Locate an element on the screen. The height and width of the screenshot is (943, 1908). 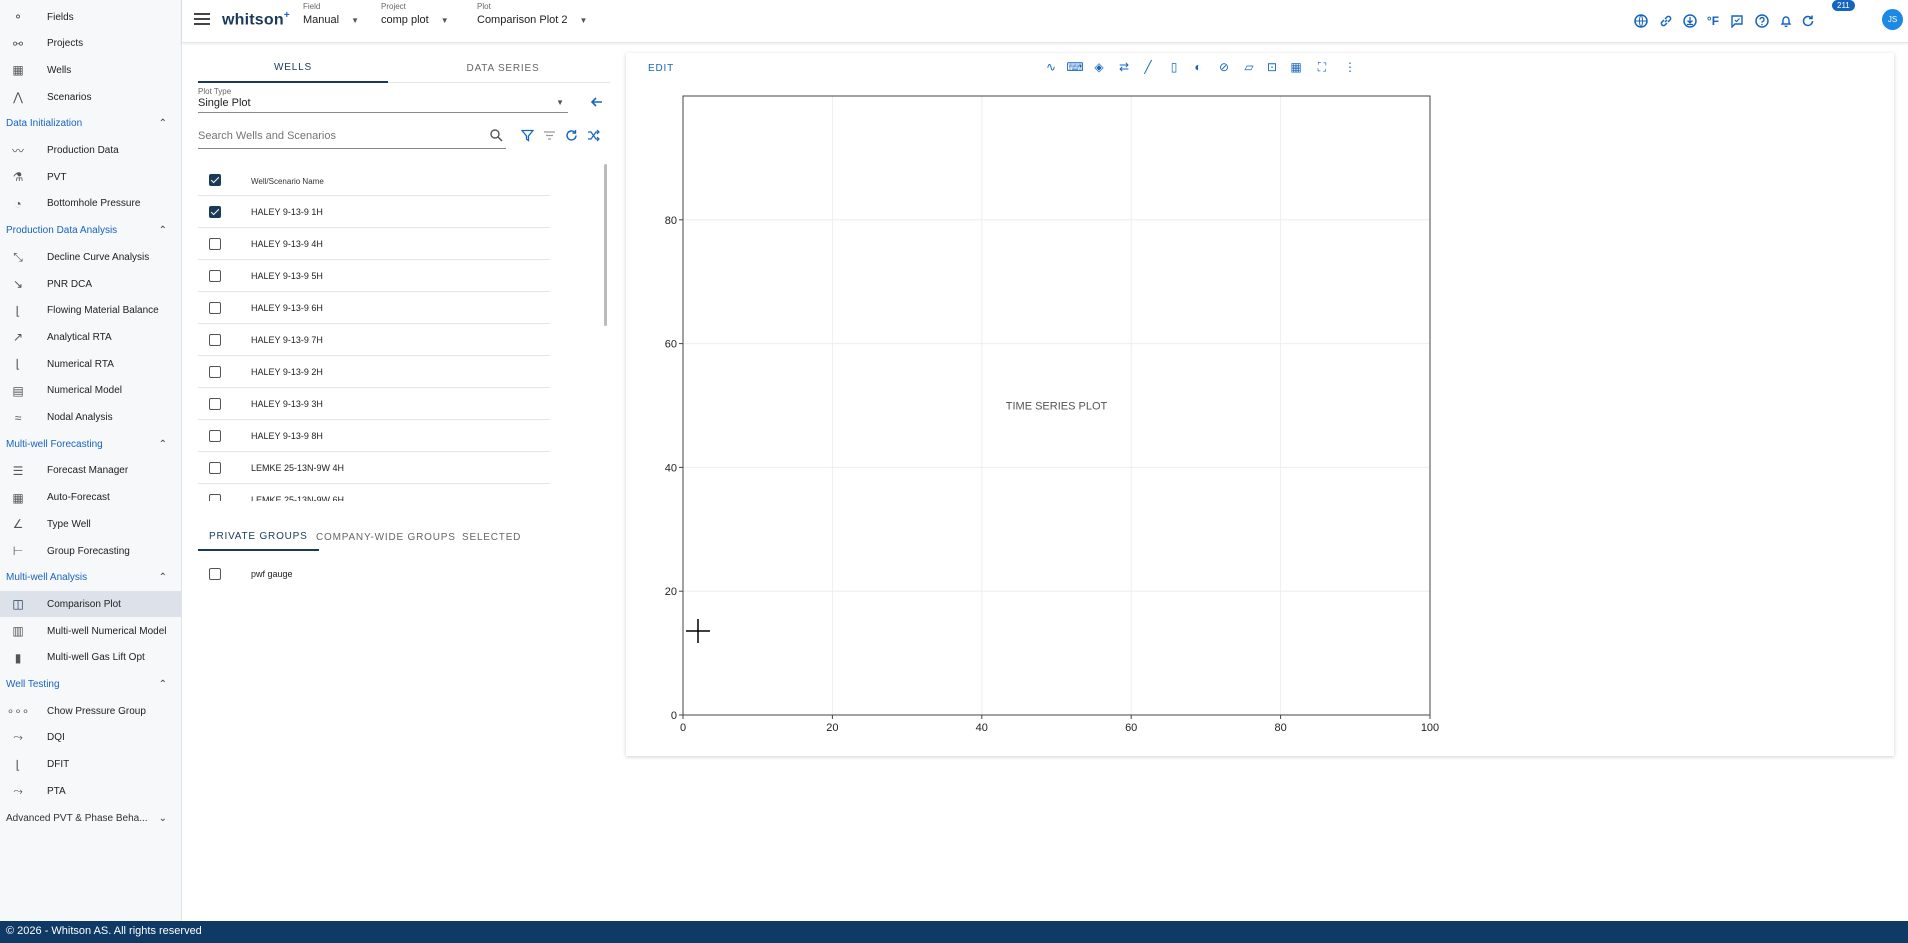
sidebar-item-group-forecasting: ⊢ Group Forecasting is located at coordinates (90, 551).